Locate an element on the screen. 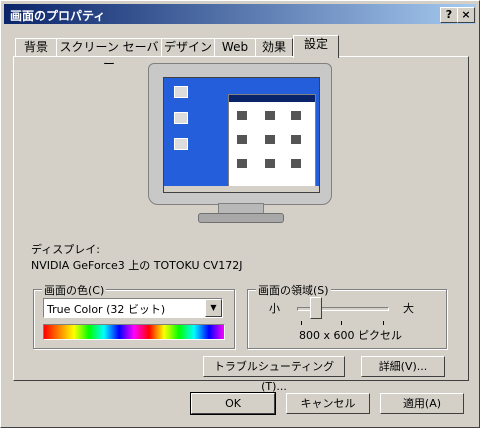 This screenshot has height=428, width=480. tab-effects: 効果 is located at coordinates (274, 47).